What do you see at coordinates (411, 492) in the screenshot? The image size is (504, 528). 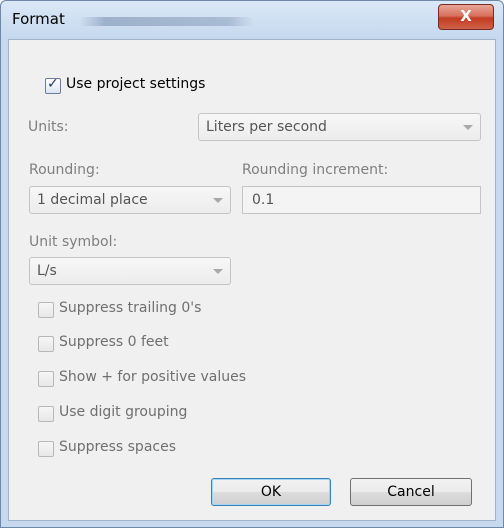 I see `cancel-button: Cancel` at bounding box center [411, 492].